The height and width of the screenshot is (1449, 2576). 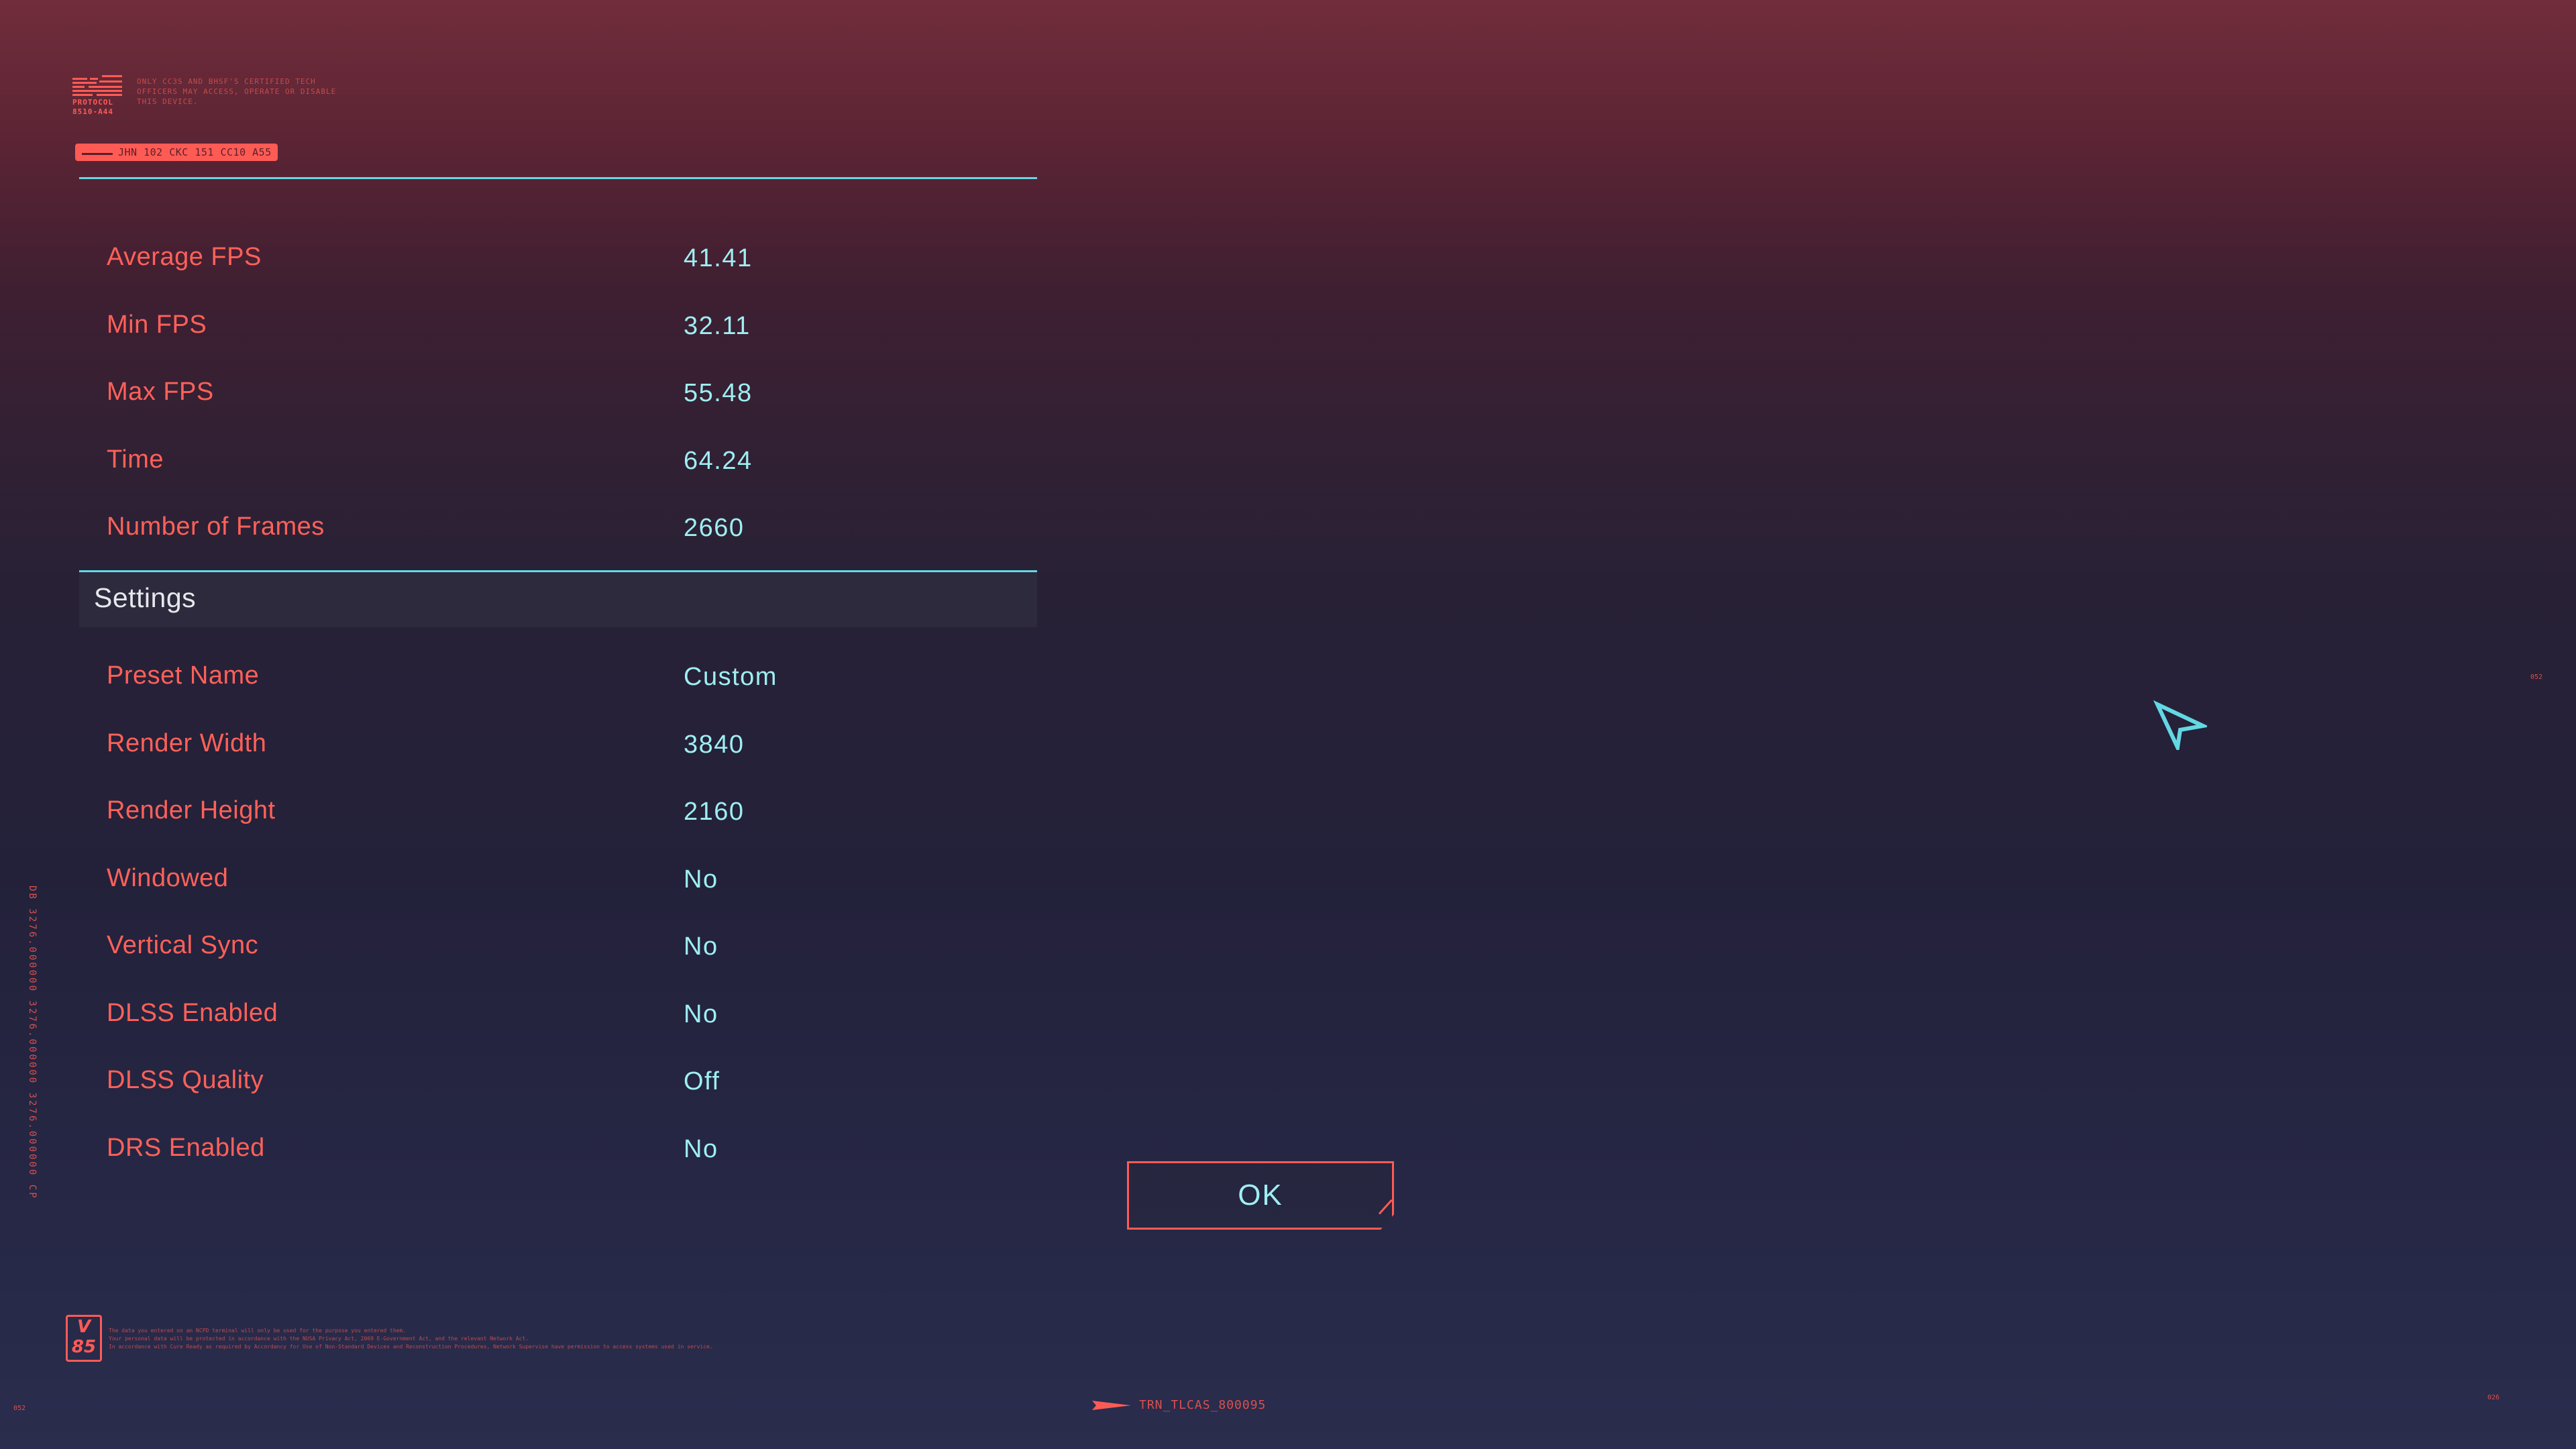 I want to click on row-label: Time, so click(x=135, y=459).